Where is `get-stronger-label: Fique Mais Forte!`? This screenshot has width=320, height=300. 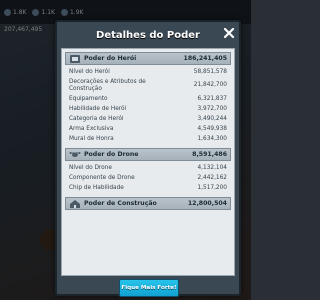
get-stronger-label: Fique Mais Forte! is located at coordinates (149, 288).